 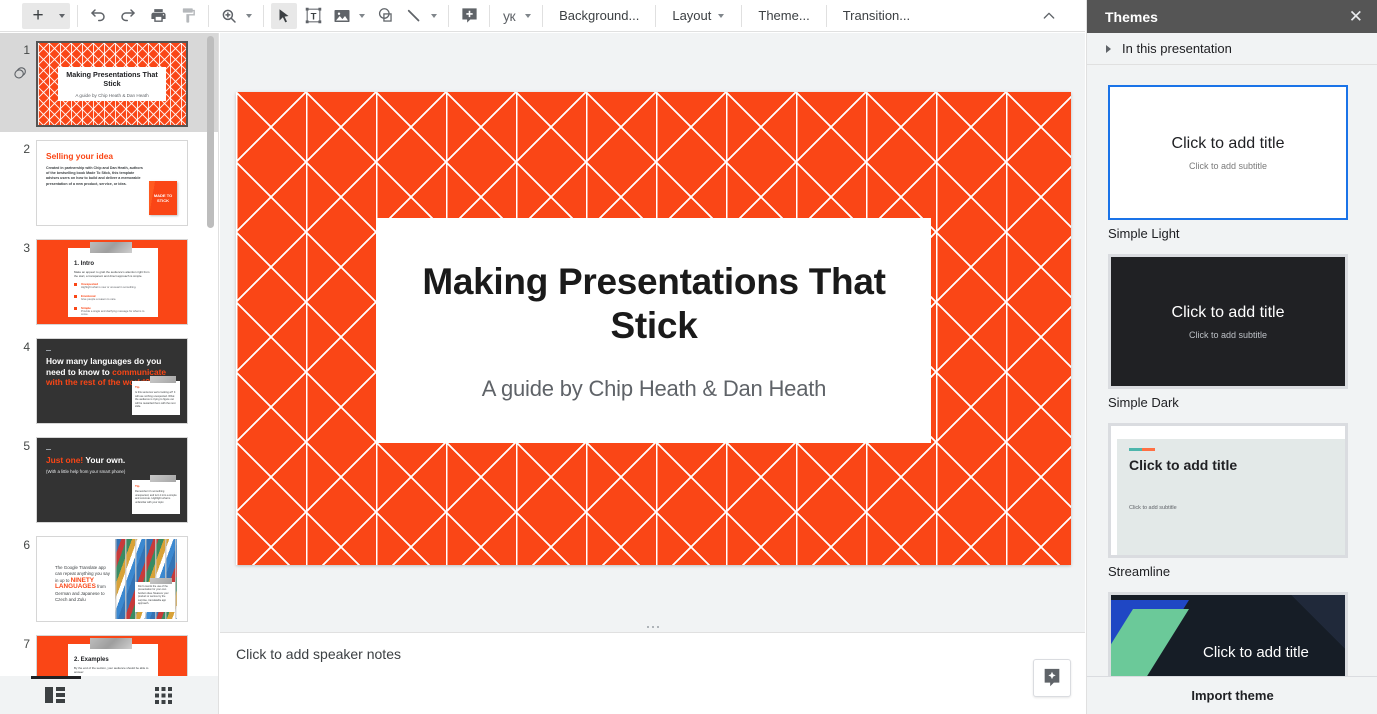 I want to click on text-box-icon: T, so click(x=313, y=16).